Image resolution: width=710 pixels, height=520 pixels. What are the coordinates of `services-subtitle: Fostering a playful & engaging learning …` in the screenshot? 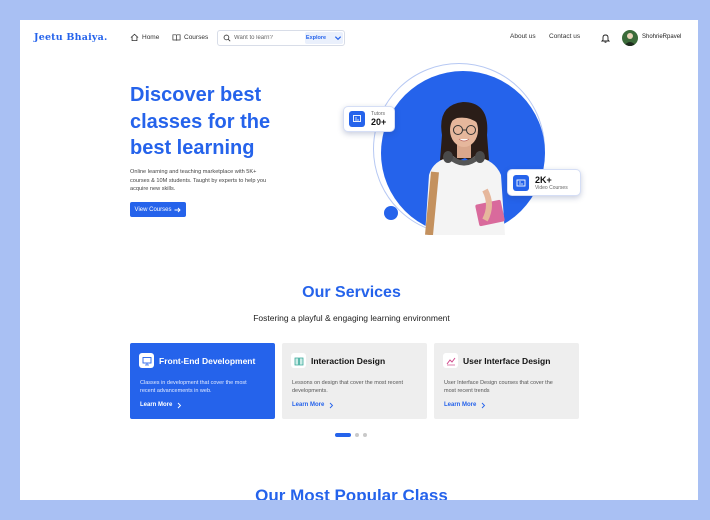 It's located at (351, 318).